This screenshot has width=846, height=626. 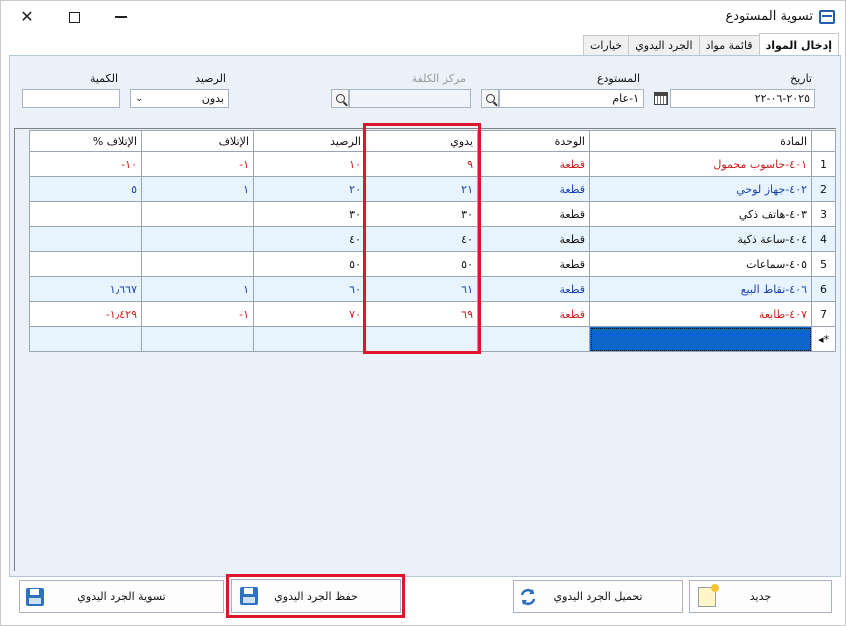 I want to click on column-header-damage: الإتلاف, so click(x=197, y=141).